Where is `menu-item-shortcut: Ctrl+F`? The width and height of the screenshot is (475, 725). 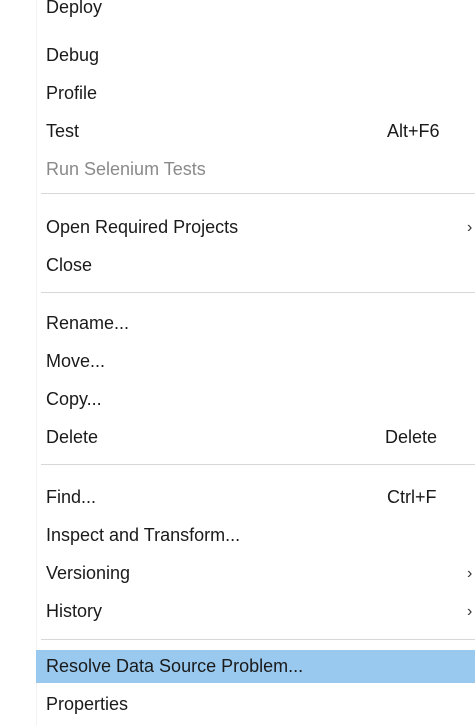
menu-item-shortcut: Ctrl+F is located at coordinates (412, 497).